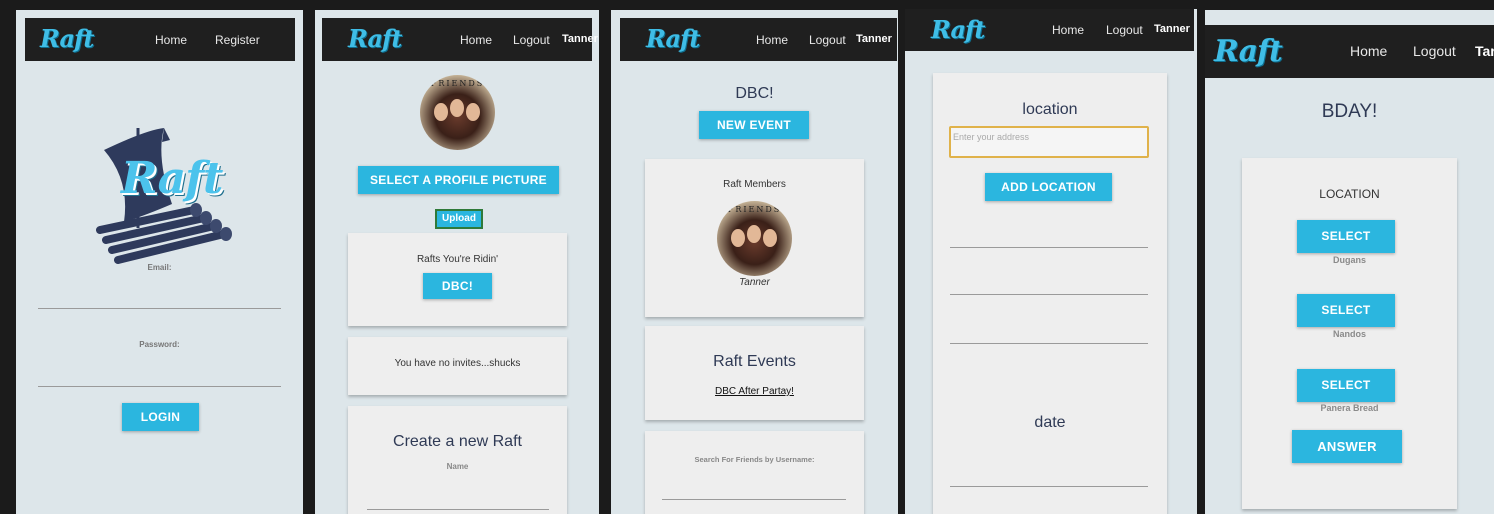  I want to click on invites-text: You have no invites...shucks, so click(457, 363).